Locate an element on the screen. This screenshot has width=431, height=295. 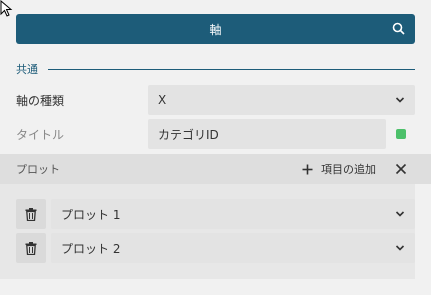
plot-select: プロット 2 is located at coordinates (233, 248).